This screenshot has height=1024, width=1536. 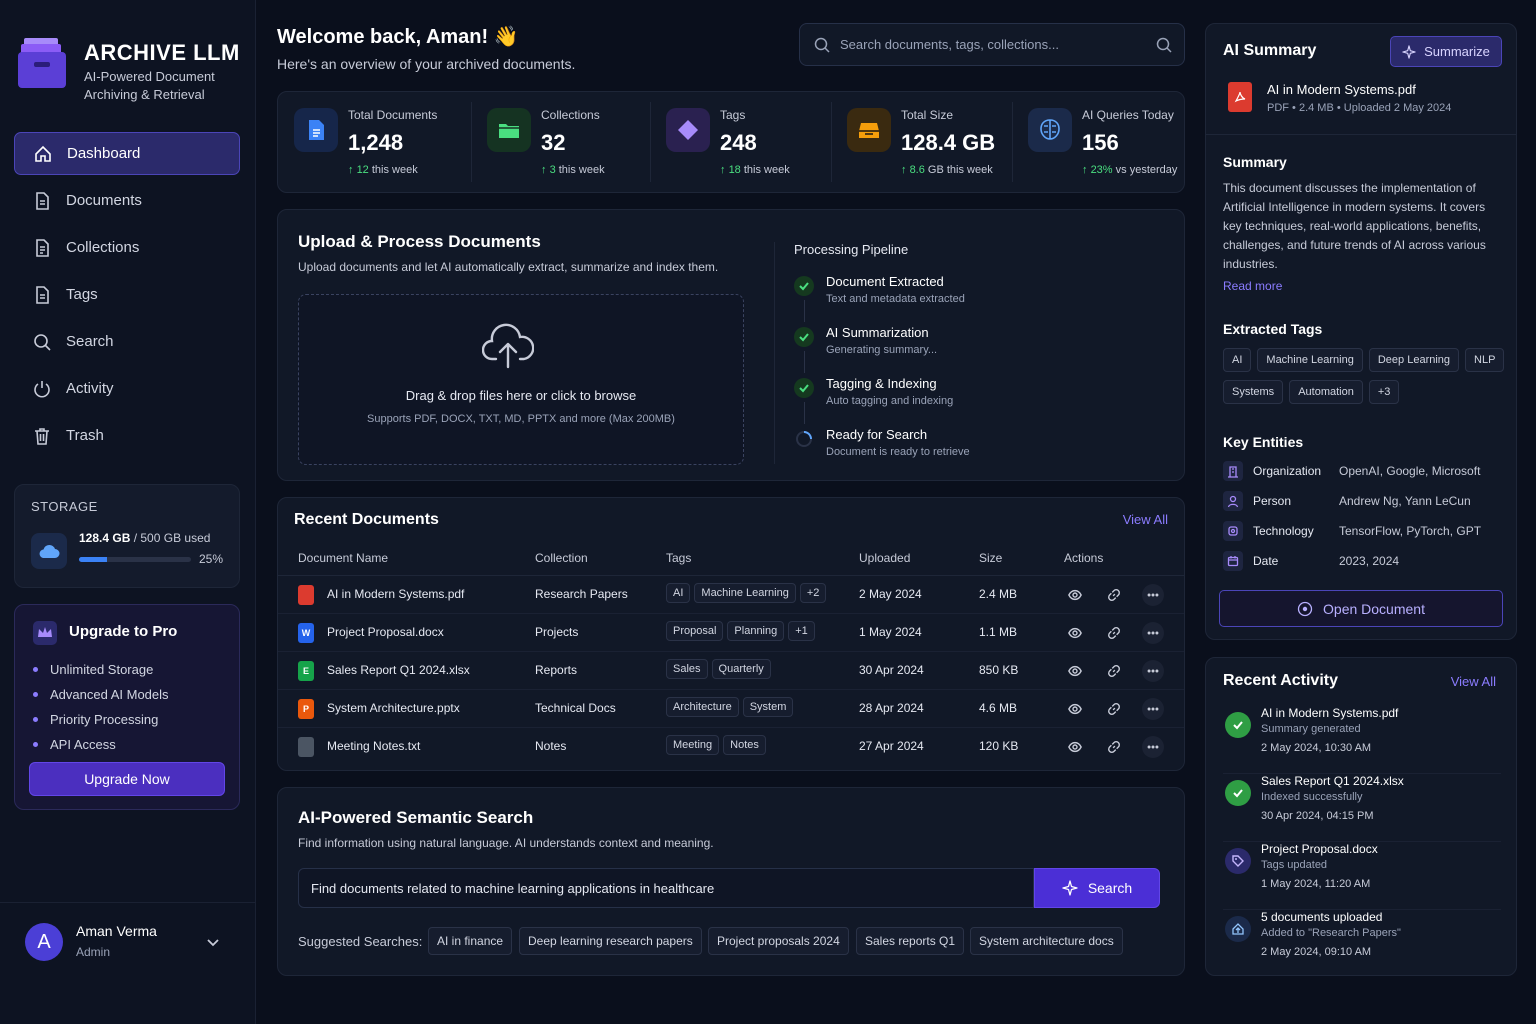 What do you see at coordinates (44, 942) in the screenshot?
I see `avatar: A` at bounding box center [44, 942].